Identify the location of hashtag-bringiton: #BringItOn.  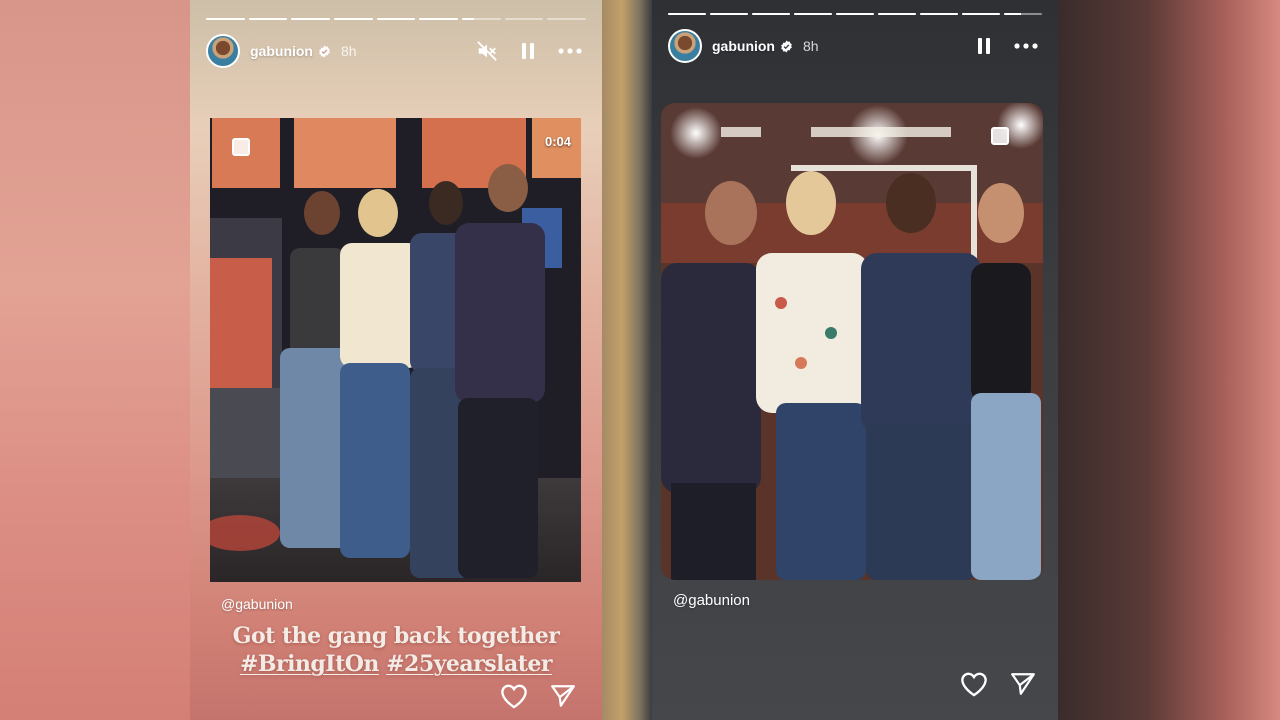
(309, 664).